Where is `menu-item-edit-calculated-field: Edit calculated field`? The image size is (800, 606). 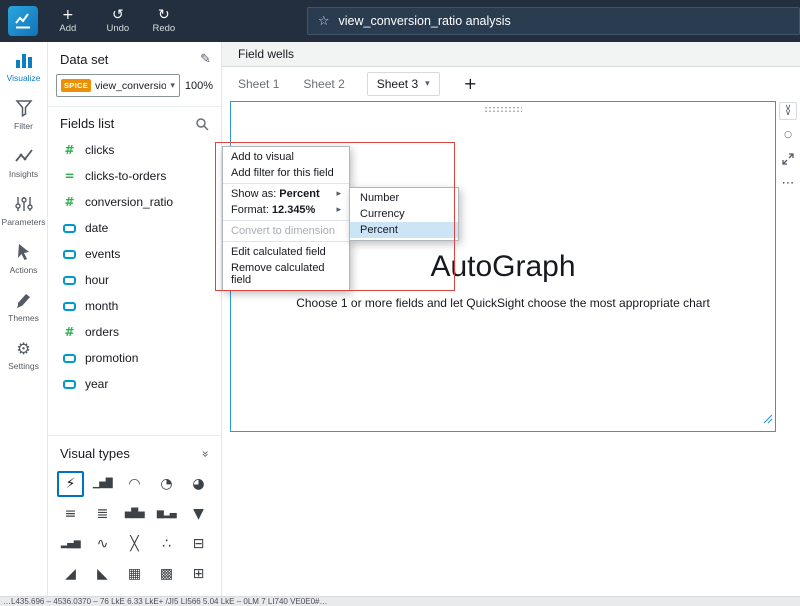
menu-item-edit-calculated-field: Edit calculated field is located at coordinates (286, 252).